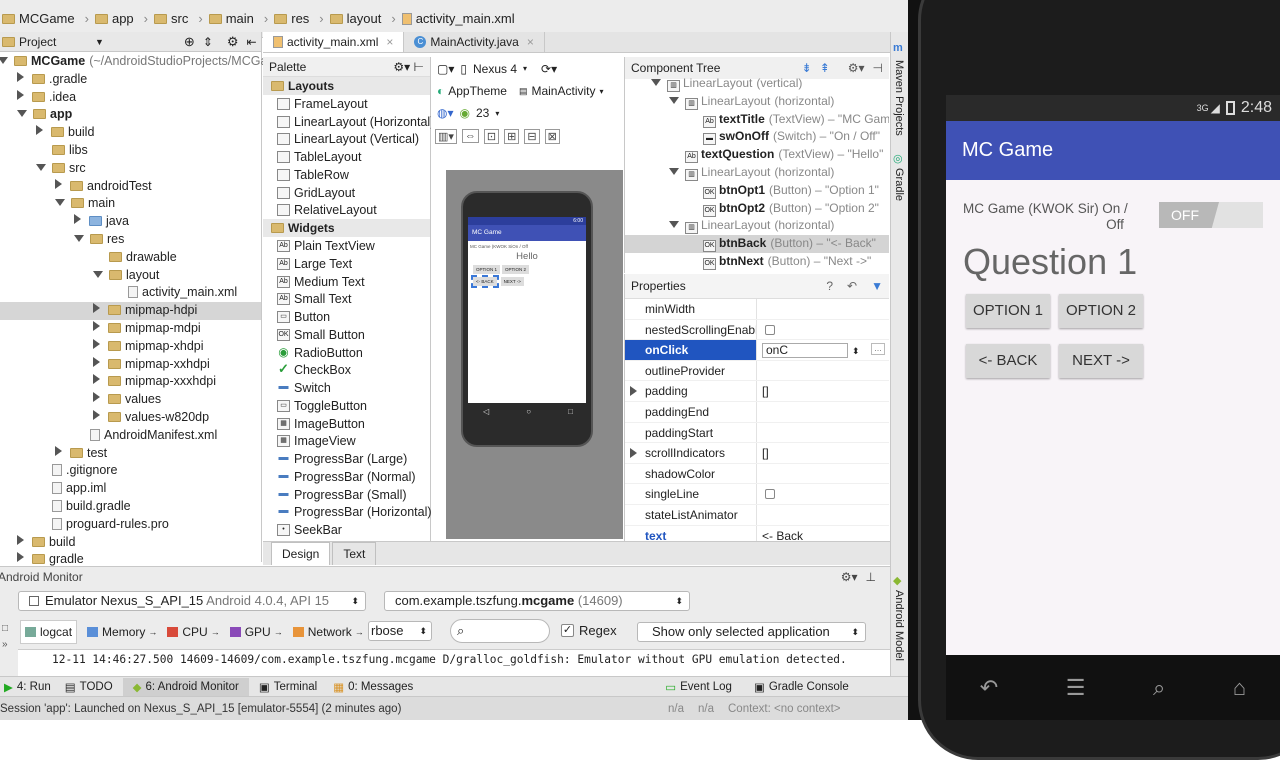 Image resolution: width=1280 pixels, height=760 pixels. What do you see at coordinates (877, 286) in the screenshot?
I see `filter-icon: ▼` at bounding box center [877, 286].